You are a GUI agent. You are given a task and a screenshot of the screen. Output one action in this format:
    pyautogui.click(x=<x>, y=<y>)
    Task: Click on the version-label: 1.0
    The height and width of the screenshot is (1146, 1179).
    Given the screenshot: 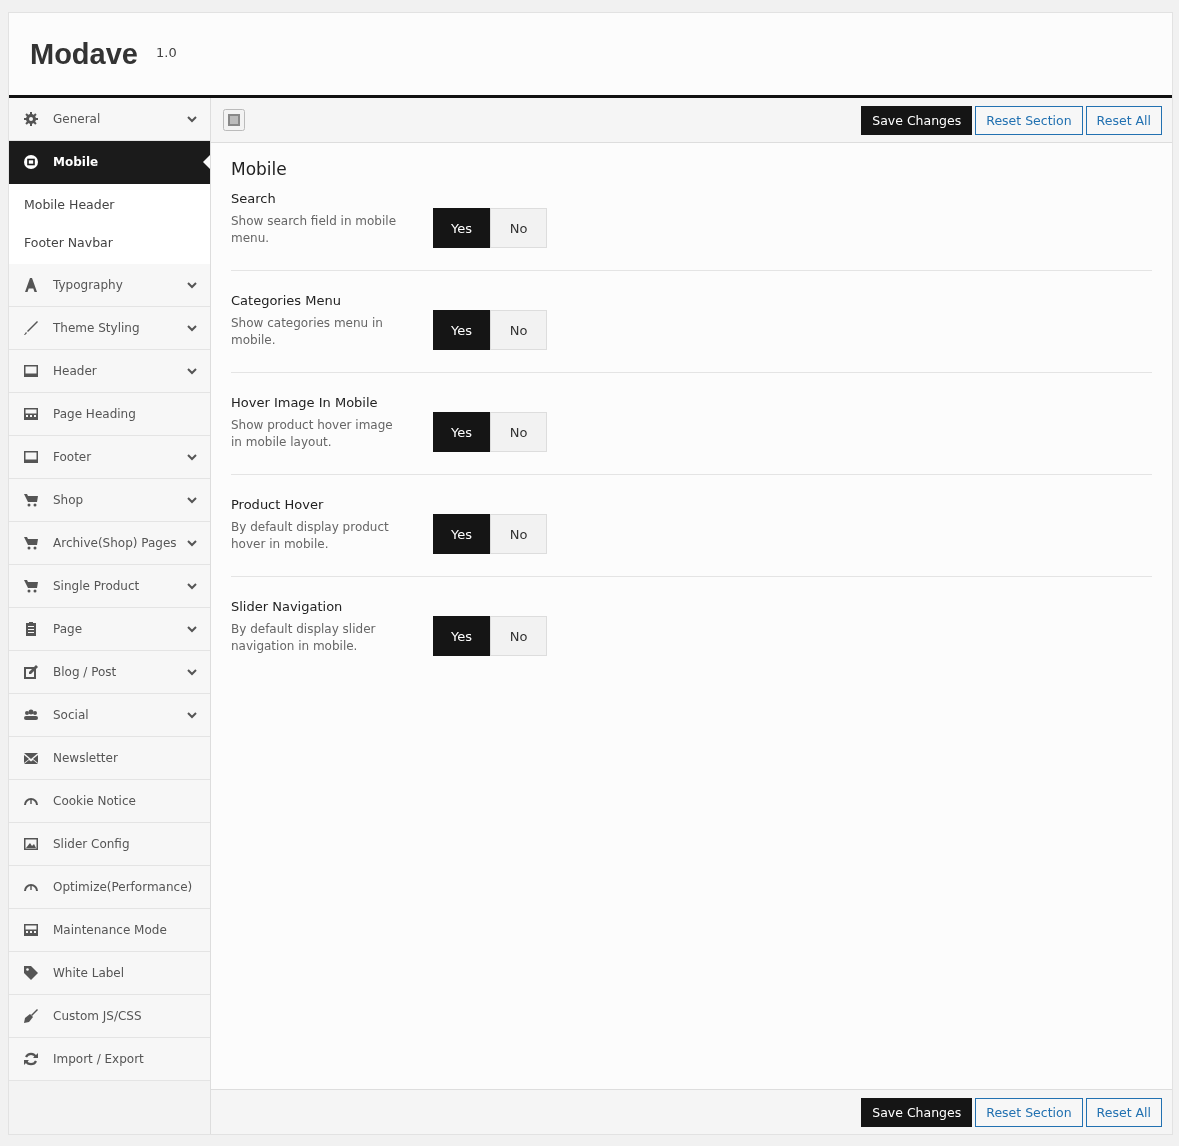 What is the action you would take?
    pyautogui.click(x=166, y=52)
    